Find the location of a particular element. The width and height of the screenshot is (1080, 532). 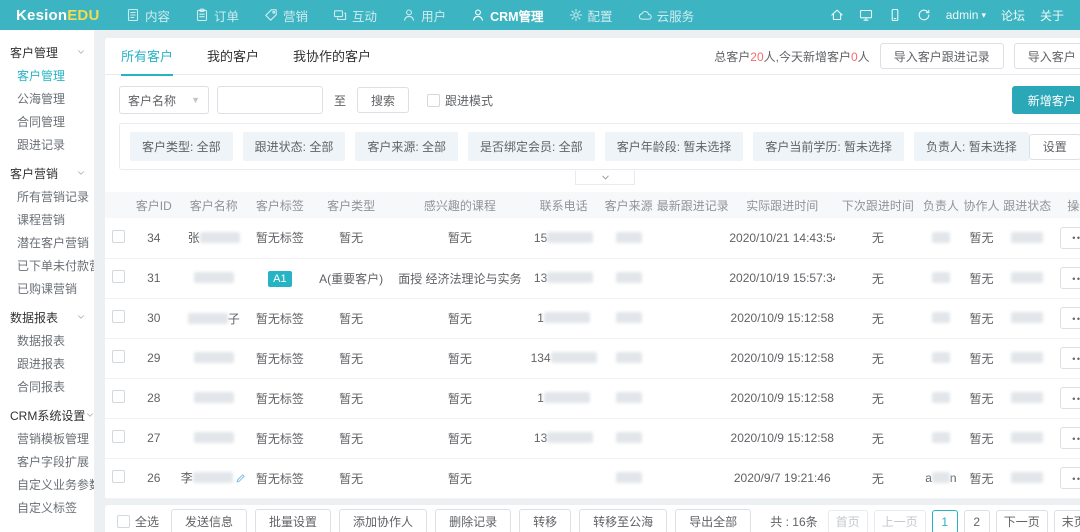

sidebar-item-unpaid-order-marketing: 已下单未付款营销 is located at coordinates (47, 266).